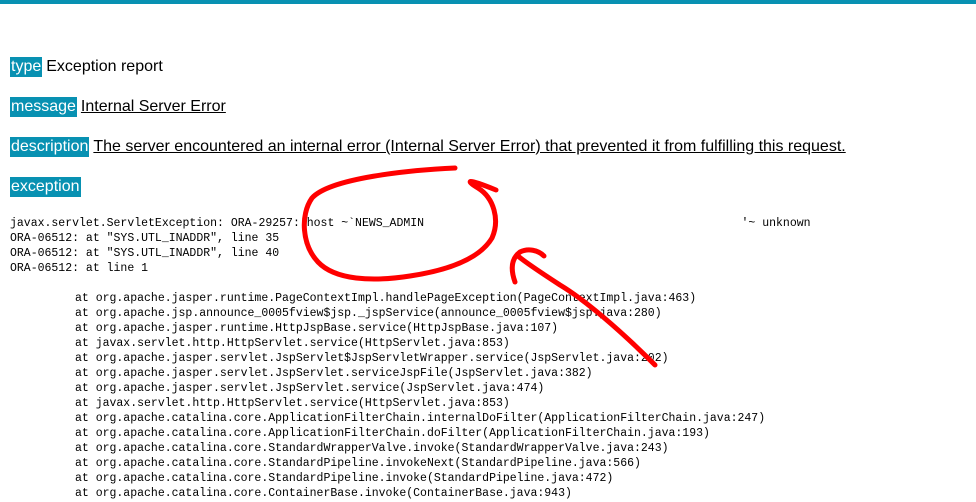 Image resolution: width=976 pixels, height=502 pixels. I want to click on report-exception-row: exception, so click(47, 187).